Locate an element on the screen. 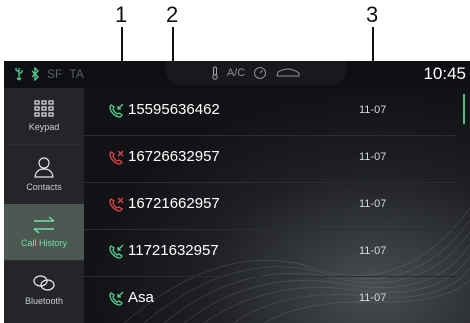 This screenshot has width=470, height=323. call-history-icon is located at coordinates (44, 225).